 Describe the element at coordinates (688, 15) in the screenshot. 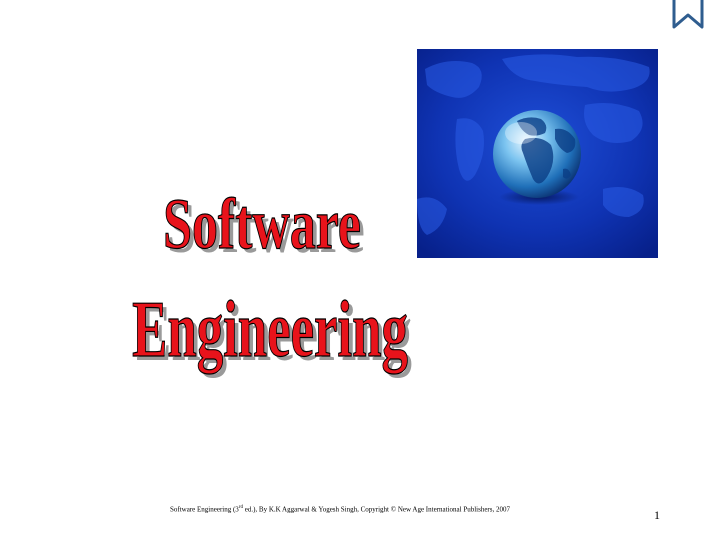

I see `bookmark-icon` at that location.